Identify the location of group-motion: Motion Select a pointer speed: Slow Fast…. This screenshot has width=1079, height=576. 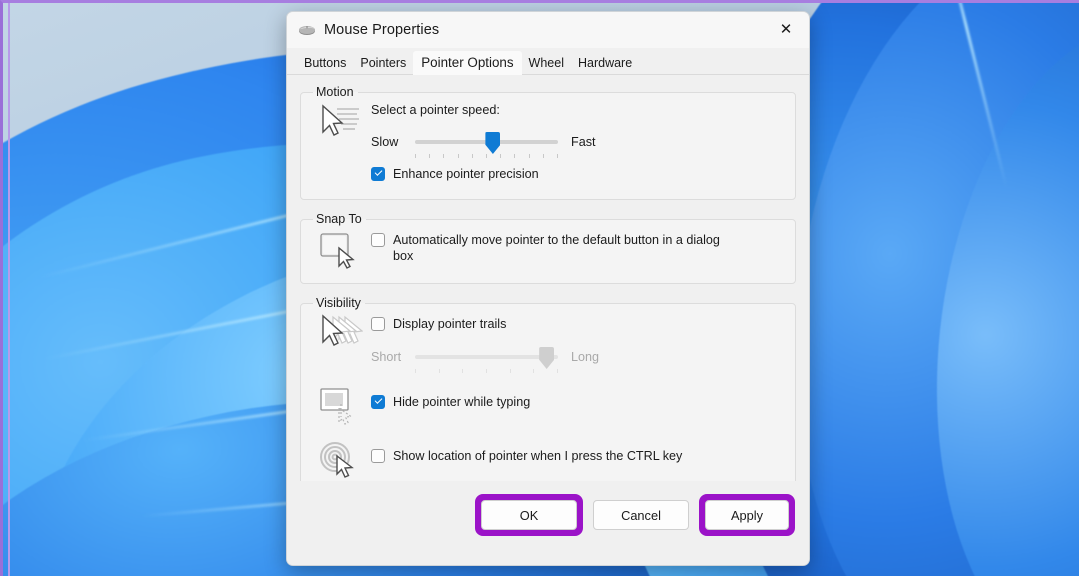
(548, 142).